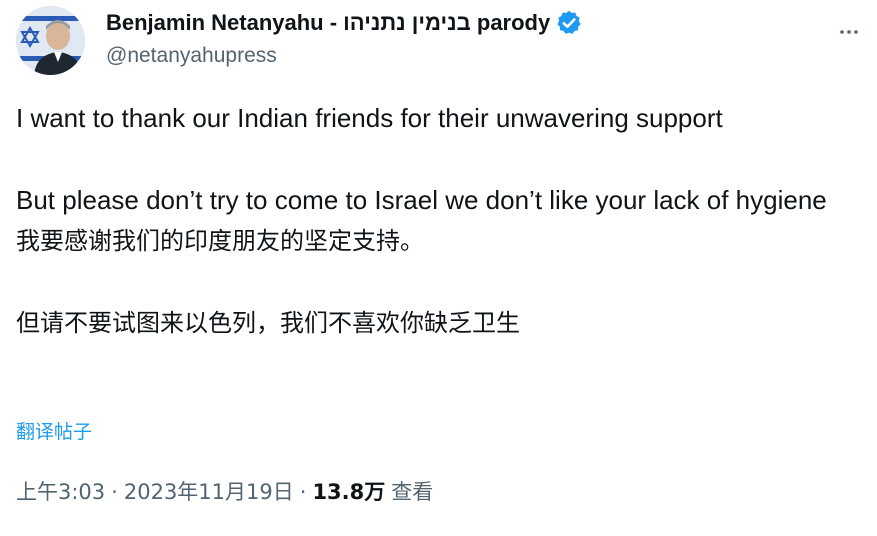  I want to click on more-options-icon, so click(849, 32).